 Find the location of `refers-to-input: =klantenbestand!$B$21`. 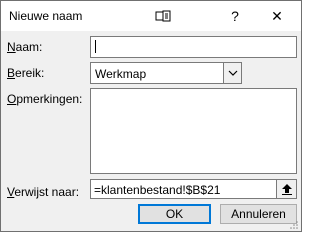

refers-to-input: =klantenbestand!$B$21 is located at coordinates (193, 189).